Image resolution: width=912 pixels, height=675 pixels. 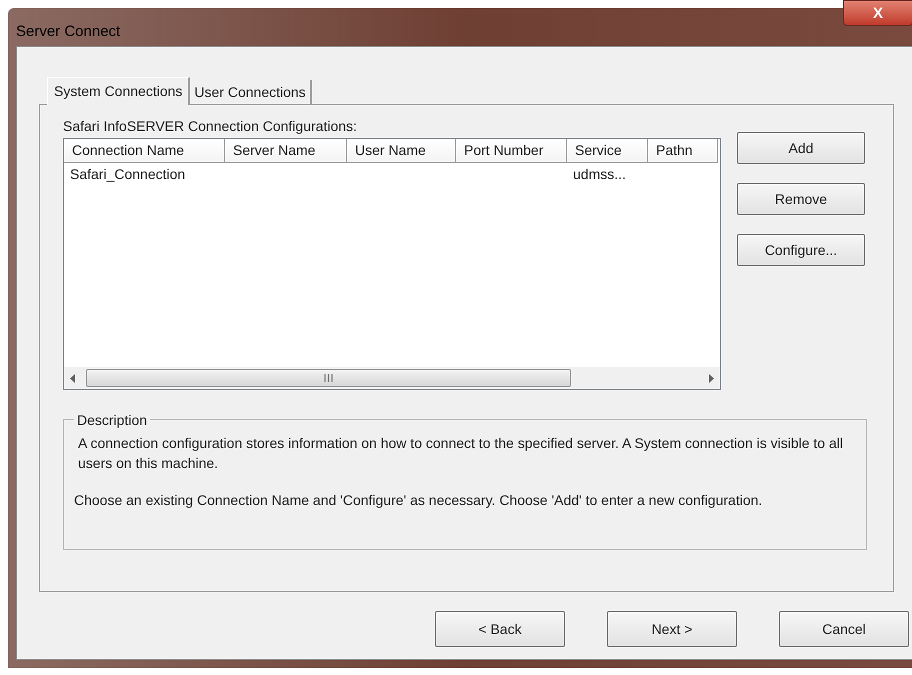 I want to click on column-header: Server Name, so click(x=286, y=151).